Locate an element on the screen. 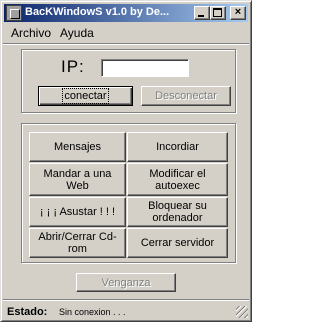  menu-divider is located at coordinates (126, 44).